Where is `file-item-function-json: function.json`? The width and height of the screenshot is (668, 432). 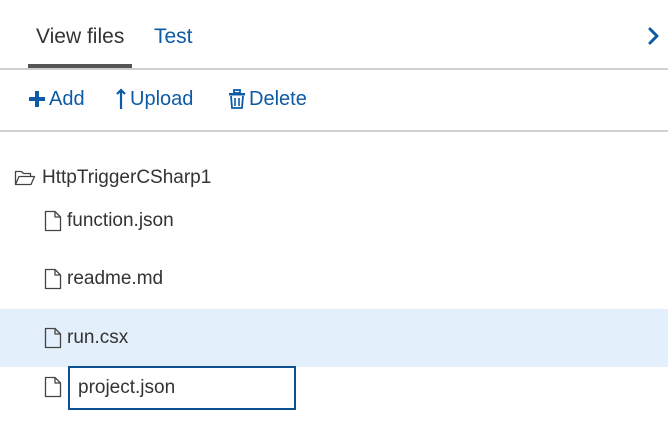 file-item-function-json: function.json is located at coordinates (334, 221).